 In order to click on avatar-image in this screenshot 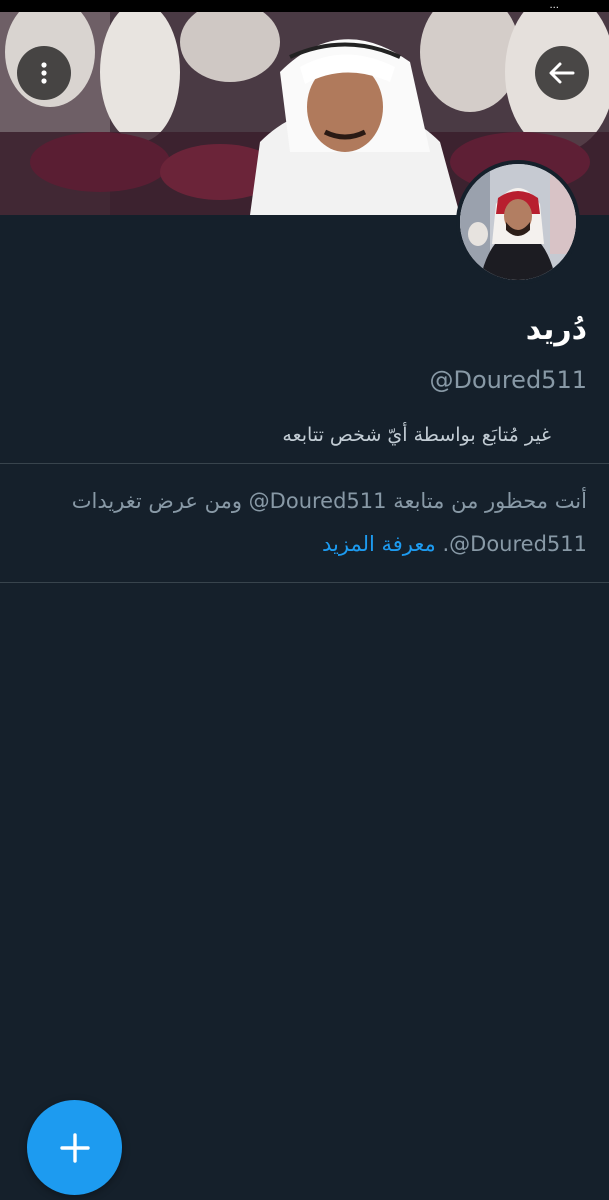, I will do `click(518, 222)`.